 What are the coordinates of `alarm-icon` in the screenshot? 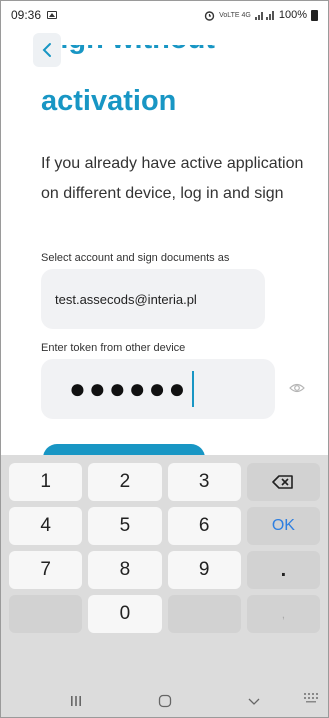 It's located at (209, 15).